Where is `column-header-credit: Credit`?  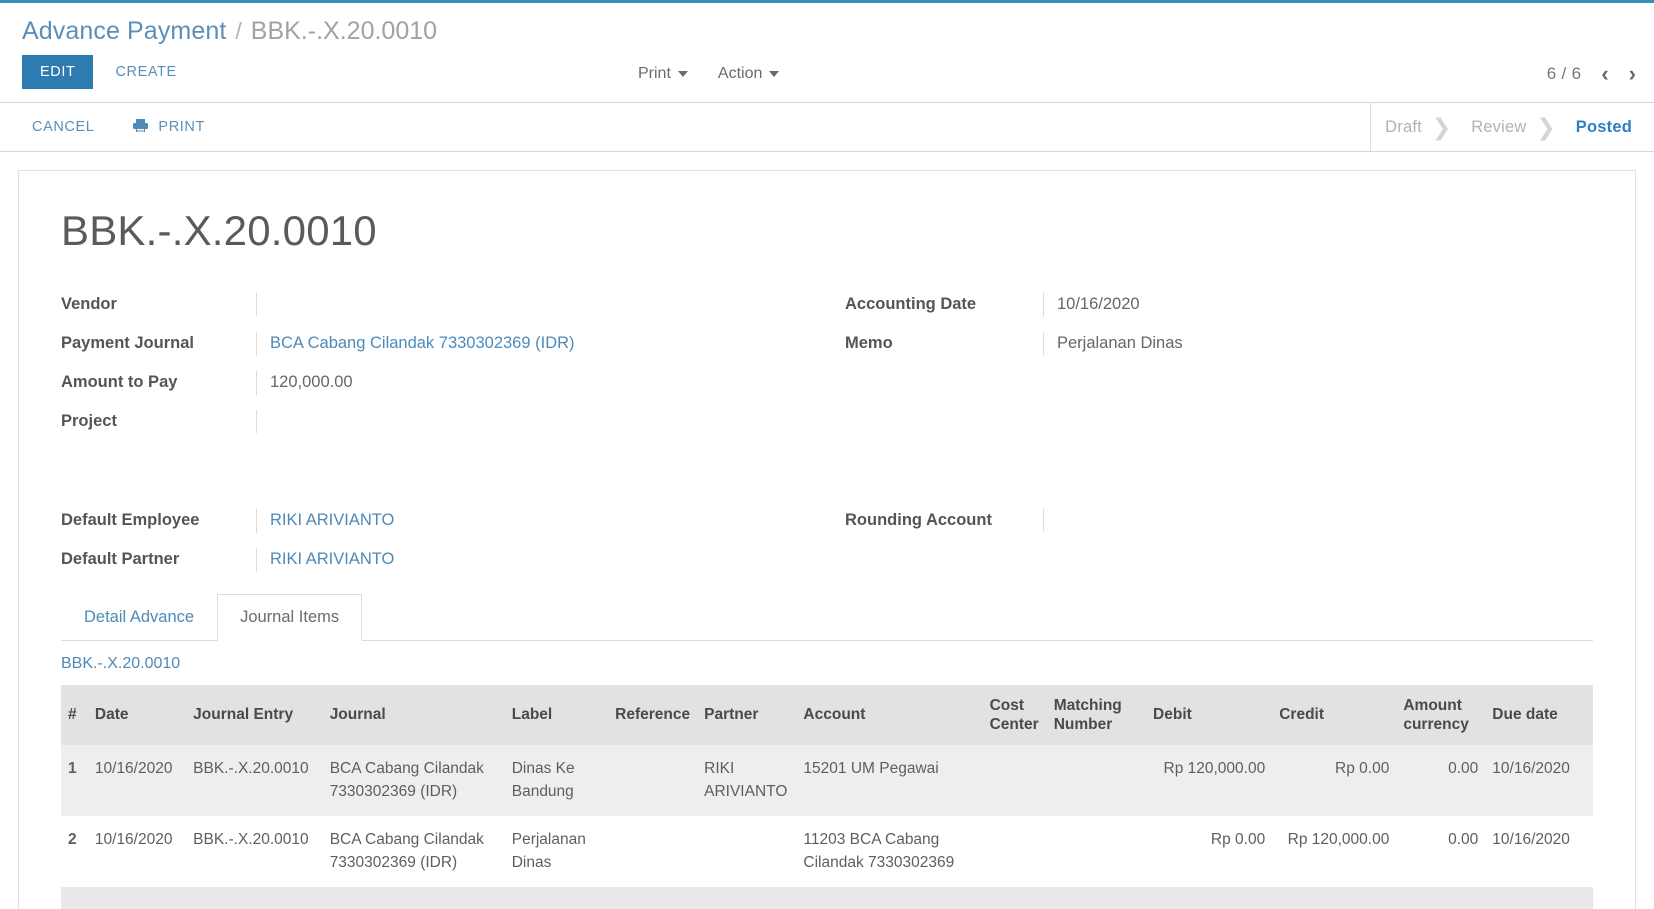
column-header-credit: Credit is located at coordinates (1334, 715).